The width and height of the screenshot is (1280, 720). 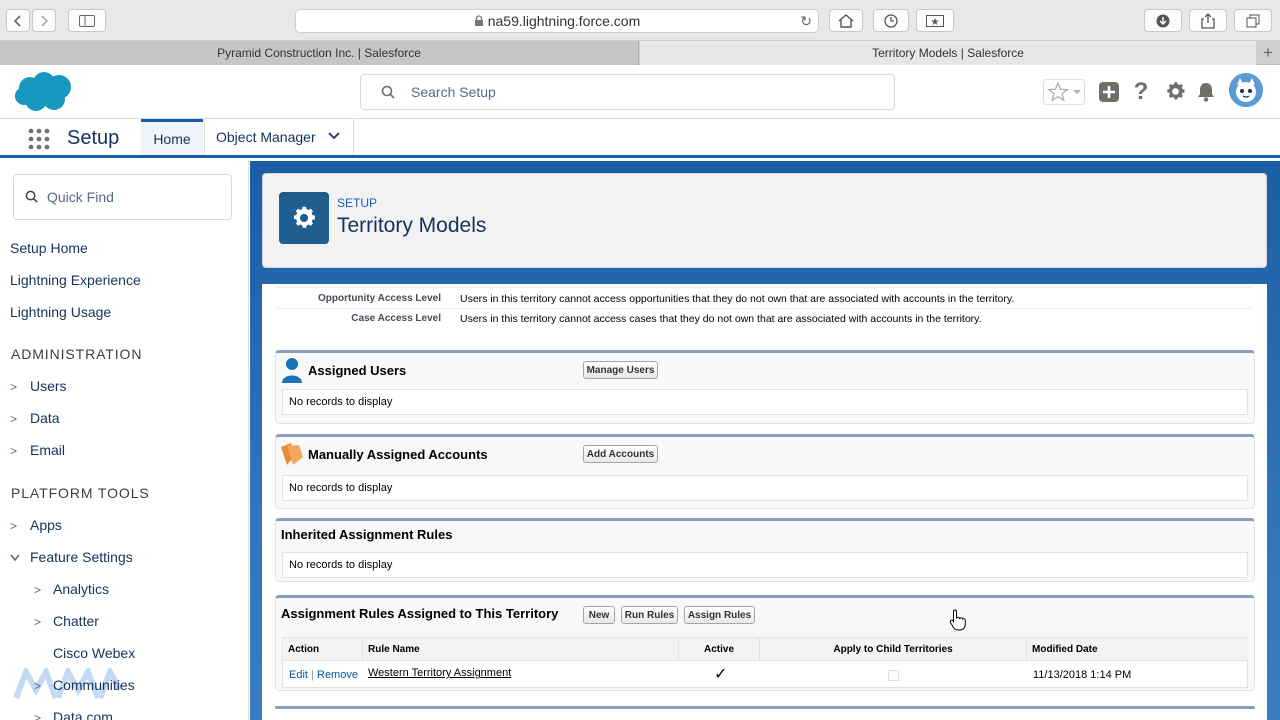 I want to click on sidebar-item-feature-settings: Feature Settings, so click(x=81, y=557).